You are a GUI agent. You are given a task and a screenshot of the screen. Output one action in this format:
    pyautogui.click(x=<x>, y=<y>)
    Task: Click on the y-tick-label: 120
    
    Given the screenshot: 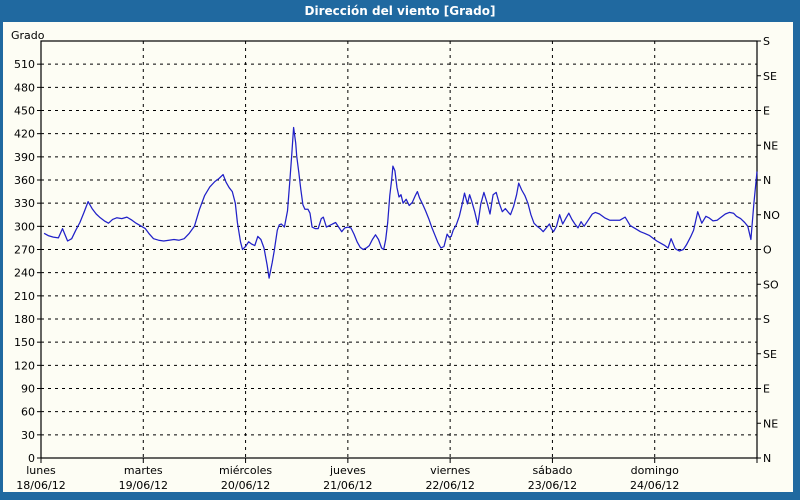 What is the action you would take?
    pyautogui.click(x=24, y=365)
    